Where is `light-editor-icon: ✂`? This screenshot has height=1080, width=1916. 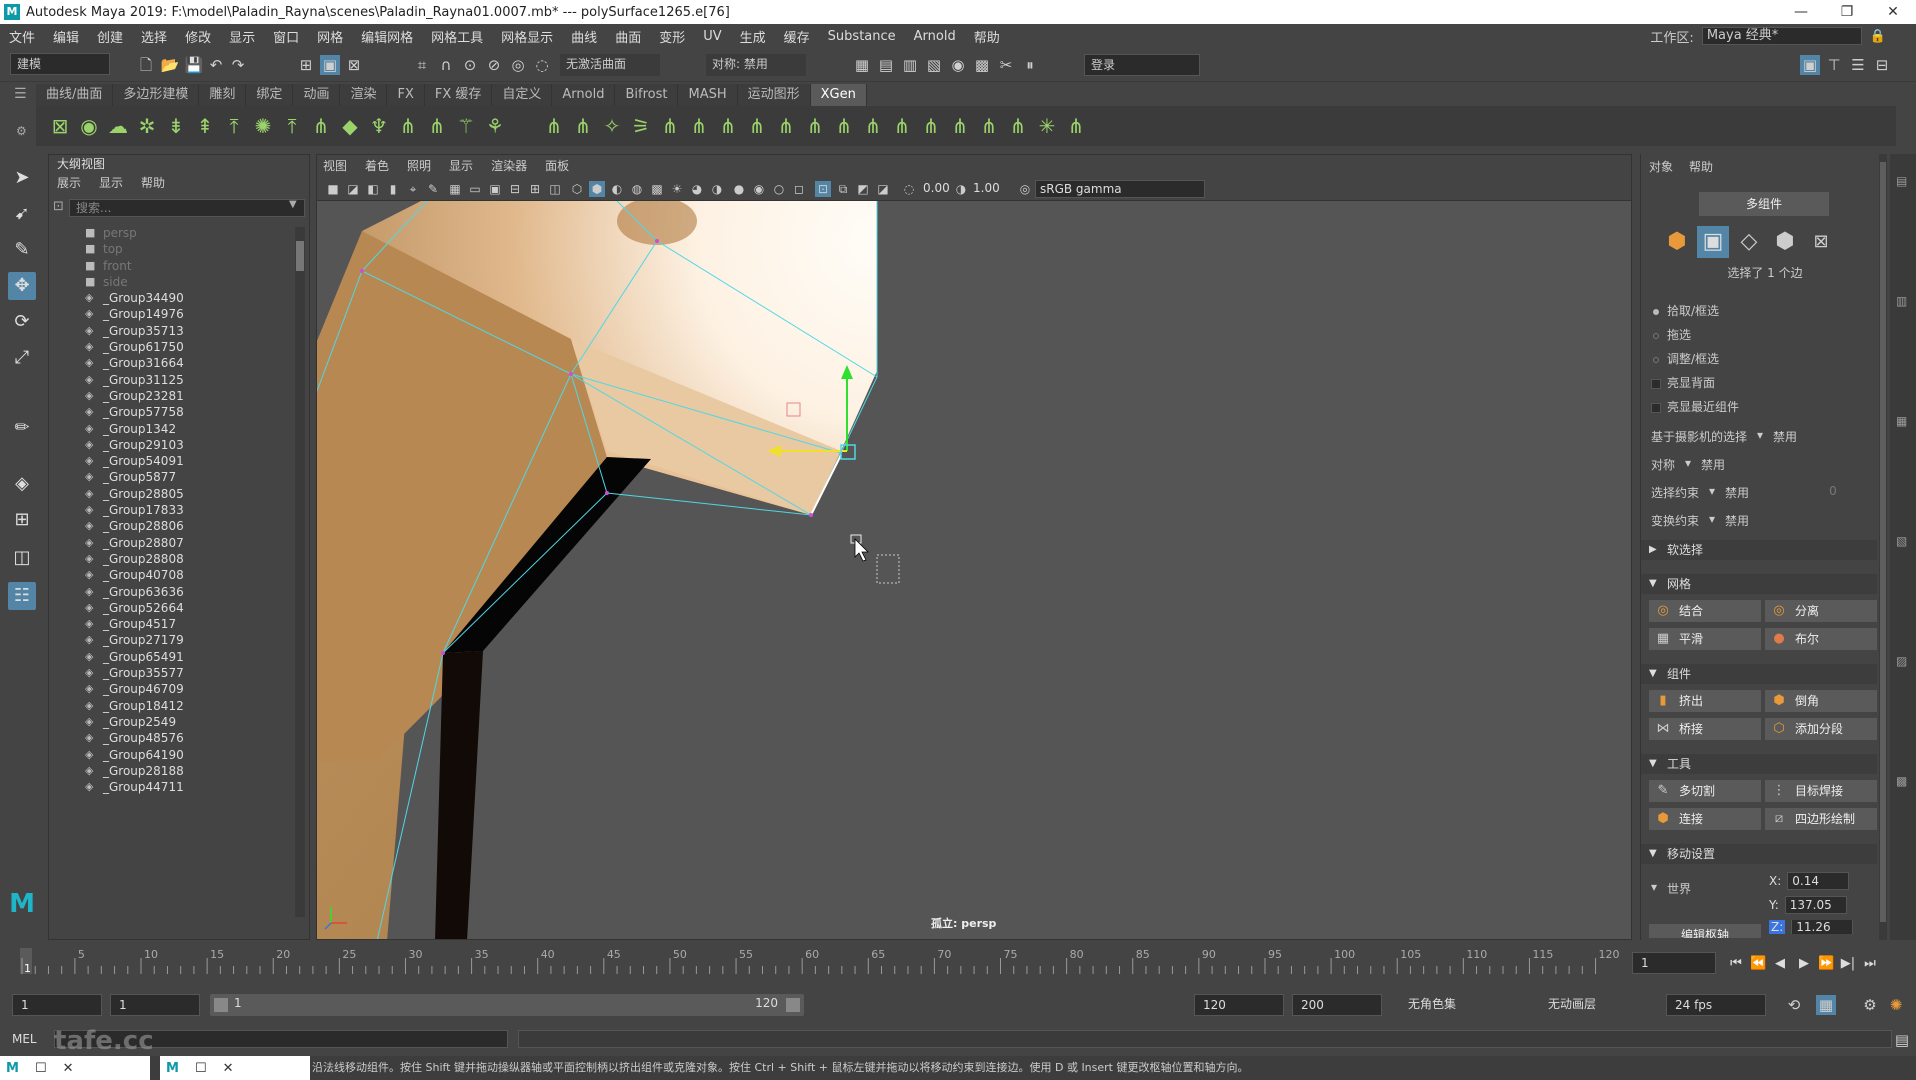 light-editor-icon: ✂ is located at coordinates (1006, 65).